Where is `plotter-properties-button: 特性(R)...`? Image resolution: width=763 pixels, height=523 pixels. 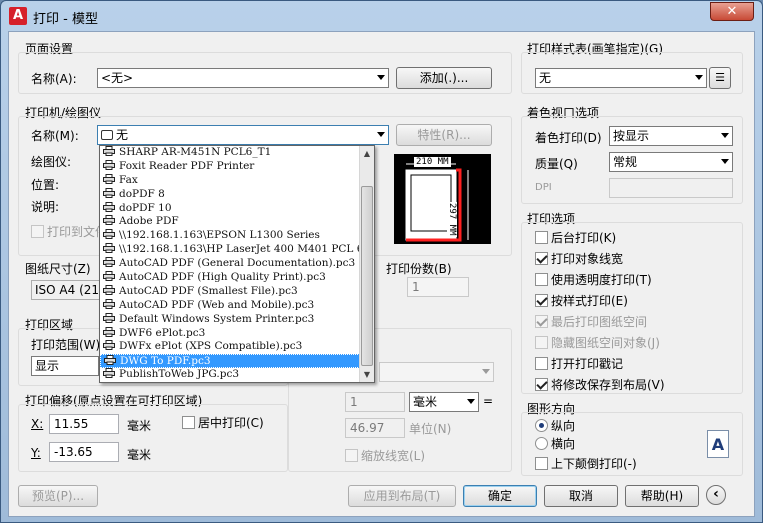
plotter-properties-button: 特性(R)... is located at coordinates (444, 135).